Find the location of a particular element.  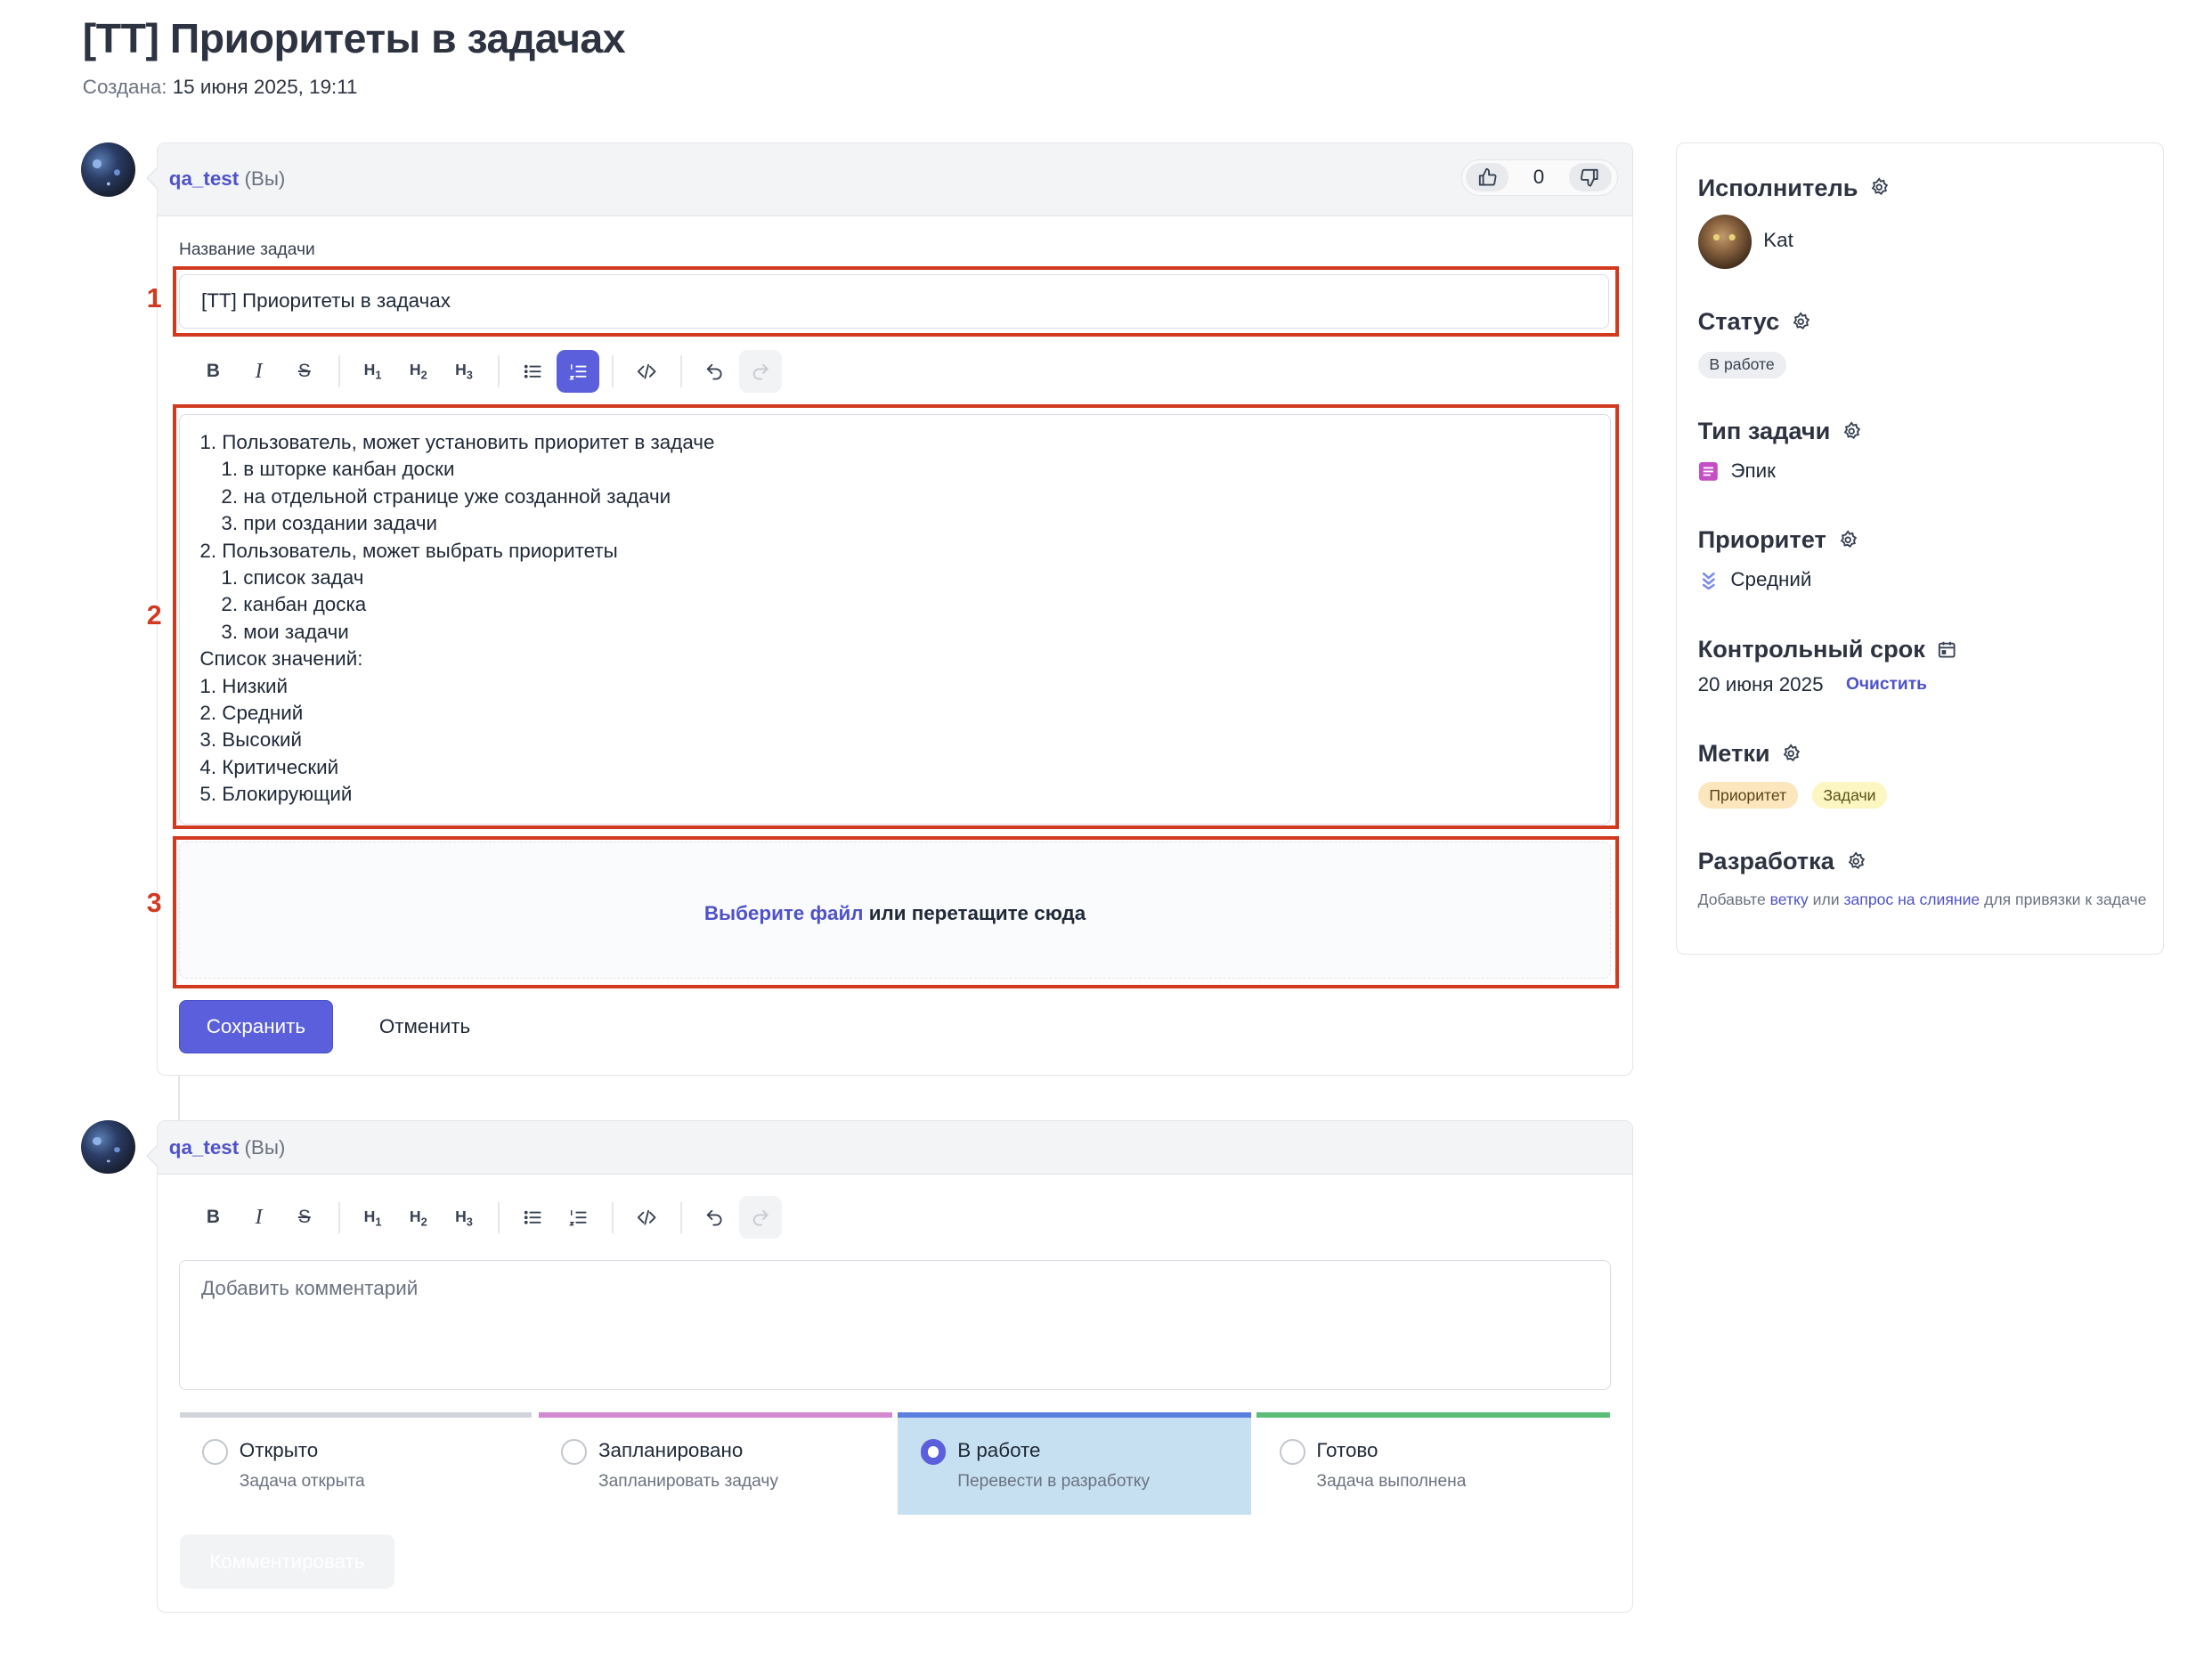

merge-request-link: запрос на слияние is located at coordinates (1911, 899).